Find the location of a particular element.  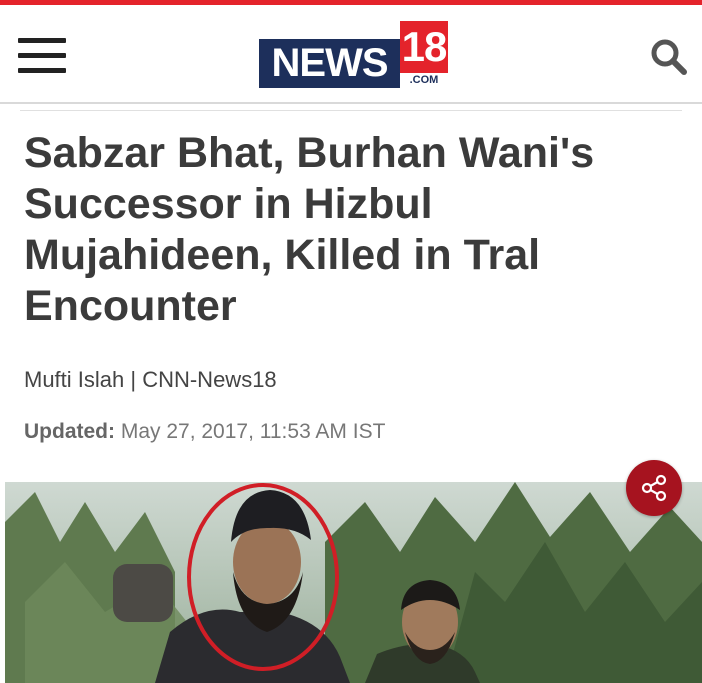

share-button is located at coordinates (654, 488).